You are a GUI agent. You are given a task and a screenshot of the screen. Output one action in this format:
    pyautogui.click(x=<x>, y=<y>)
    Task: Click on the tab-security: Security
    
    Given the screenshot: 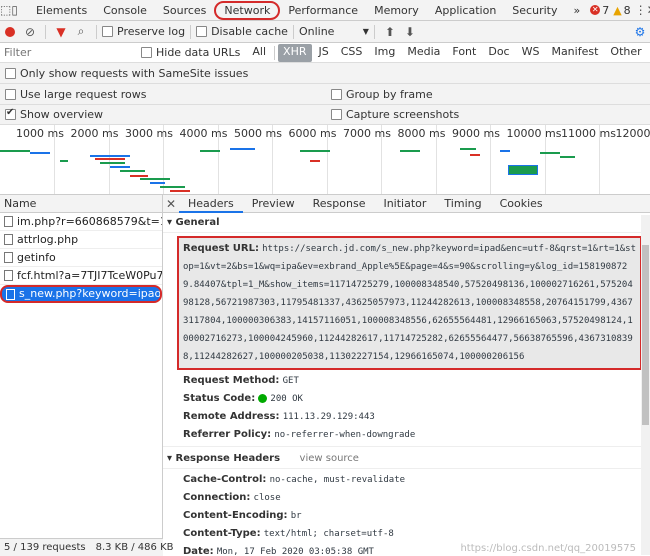 What is the action you would take?
    pyautogui.click(x=534, y=10)
    